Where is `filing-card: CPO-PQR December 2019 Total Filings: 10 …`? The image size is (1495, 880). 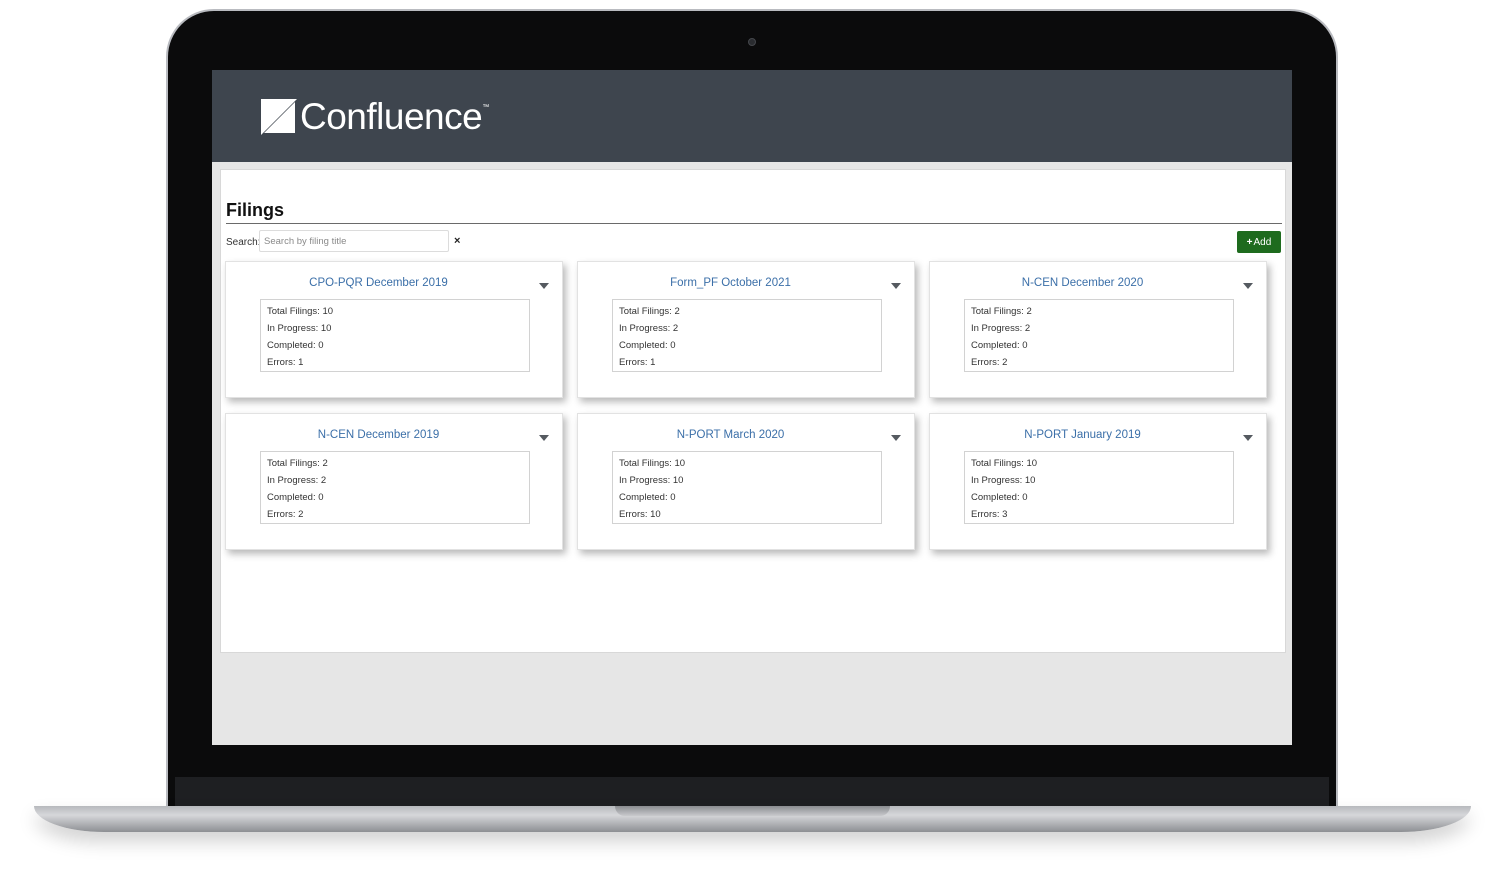
filing-card: CPO-PQR December 2019 Total Filings: 10 … is located at coordinates (394, 329).